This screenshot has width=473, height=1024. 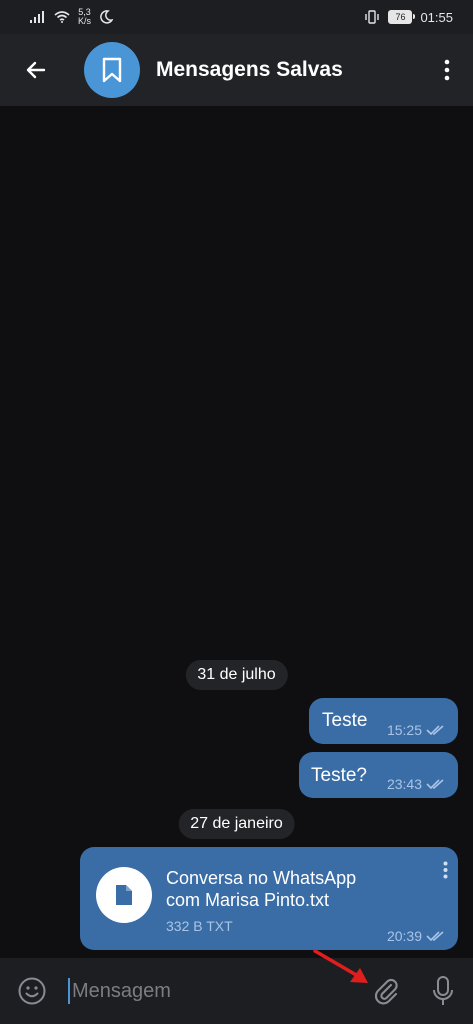 I want to click on message-time: 23:43, so click(x=404, y=784).